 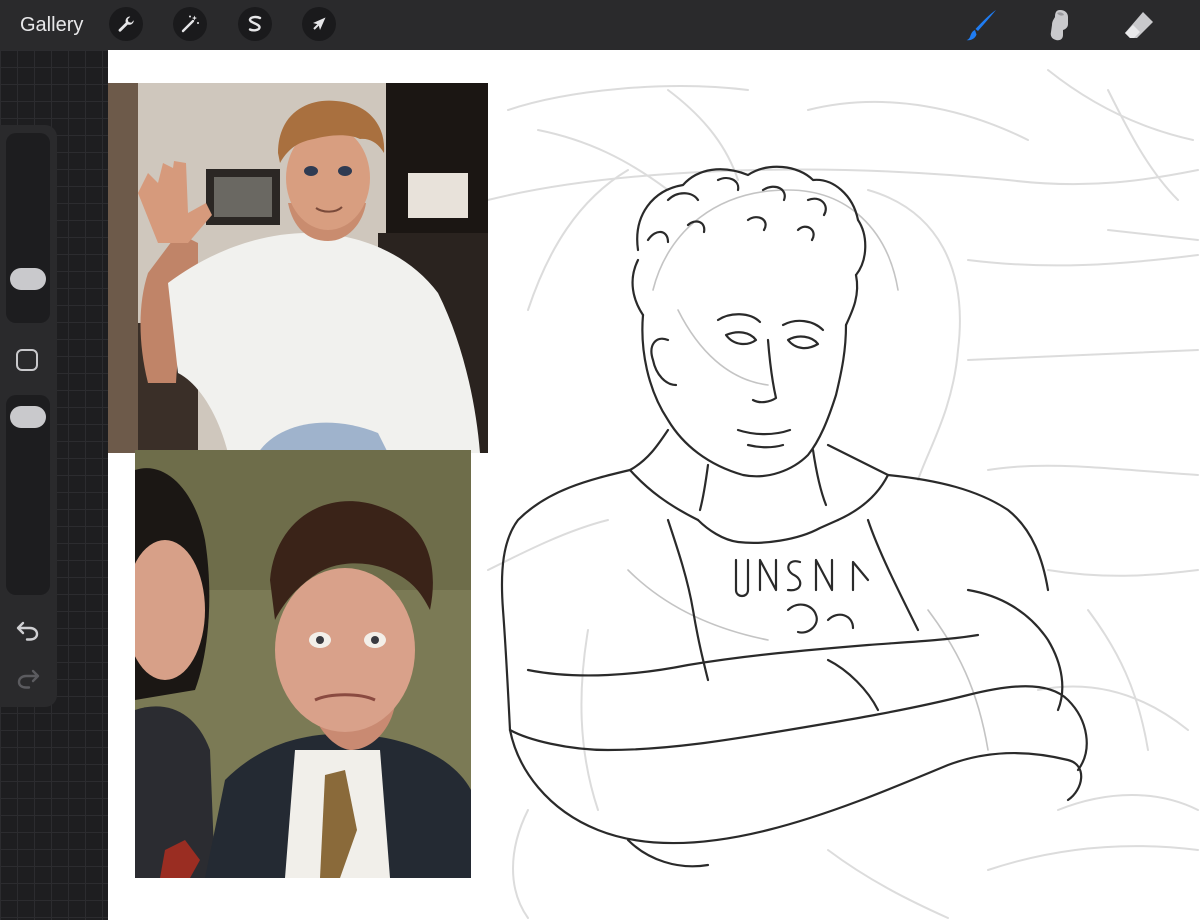 I want to click on undo-icon, so click(x=27, y=631).